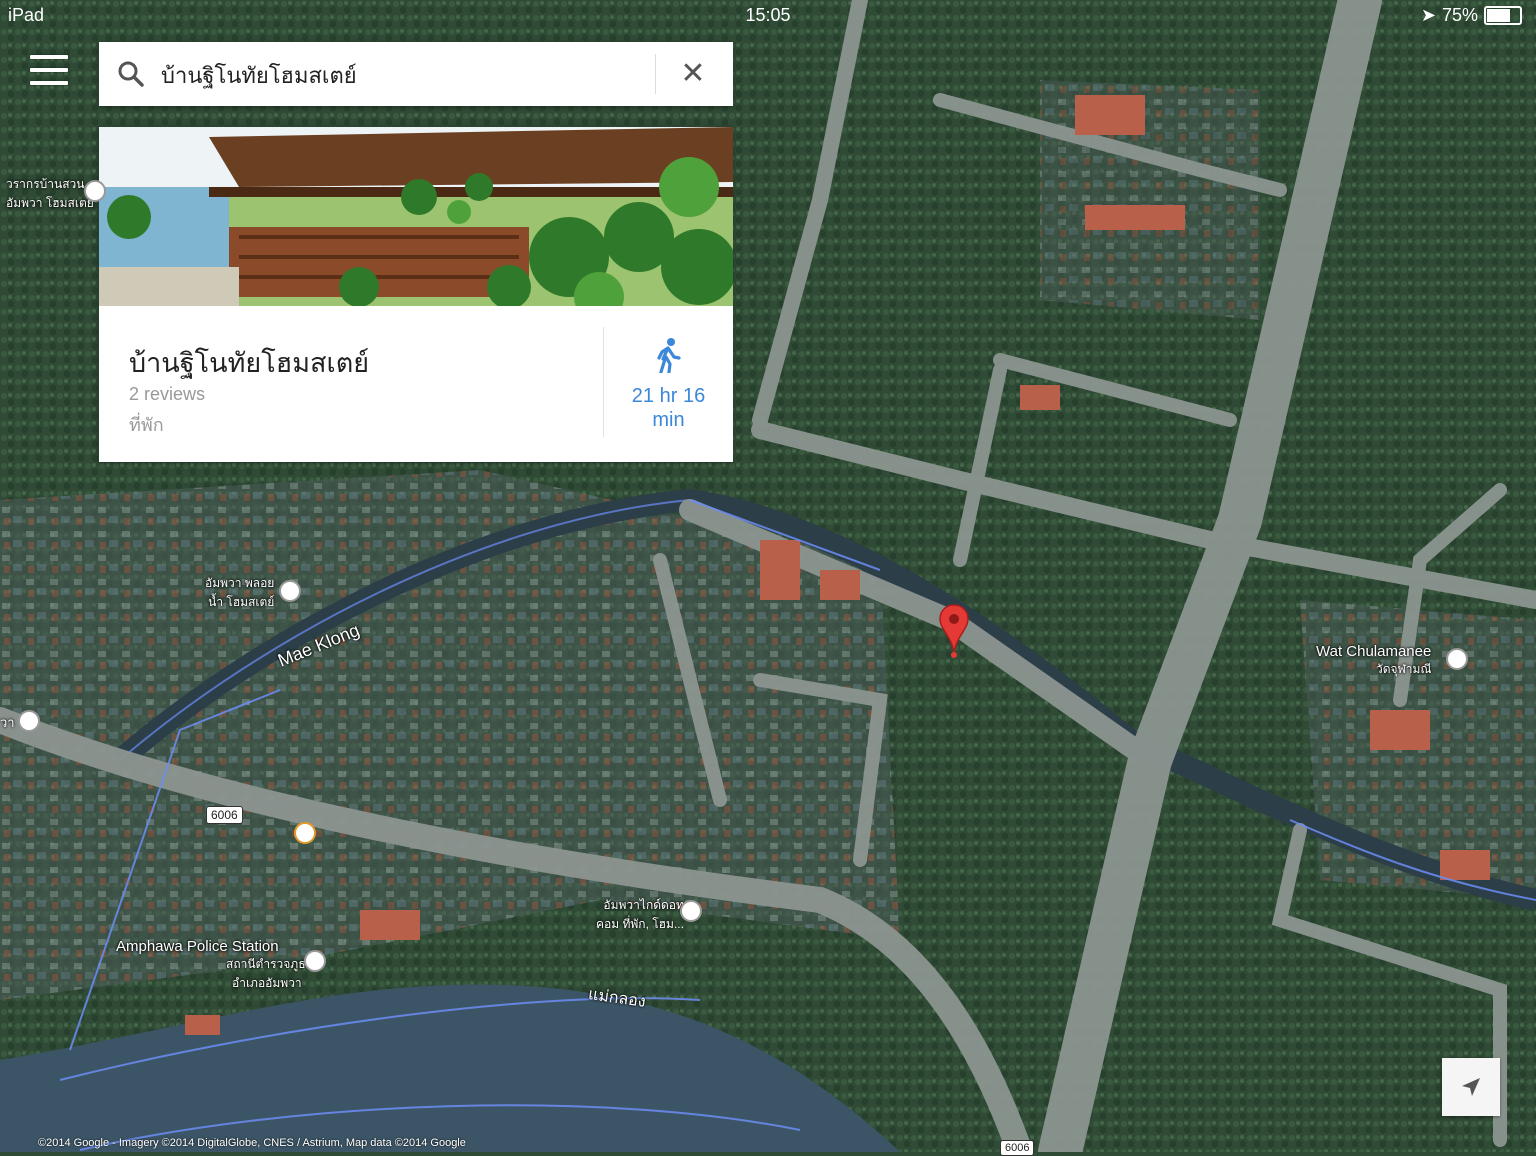 This screenshot has height=1156, width=1536. What do you see at coordinates (131, 76) in the screenshot?
I see `search-icon` at bounding box center [131, 76].